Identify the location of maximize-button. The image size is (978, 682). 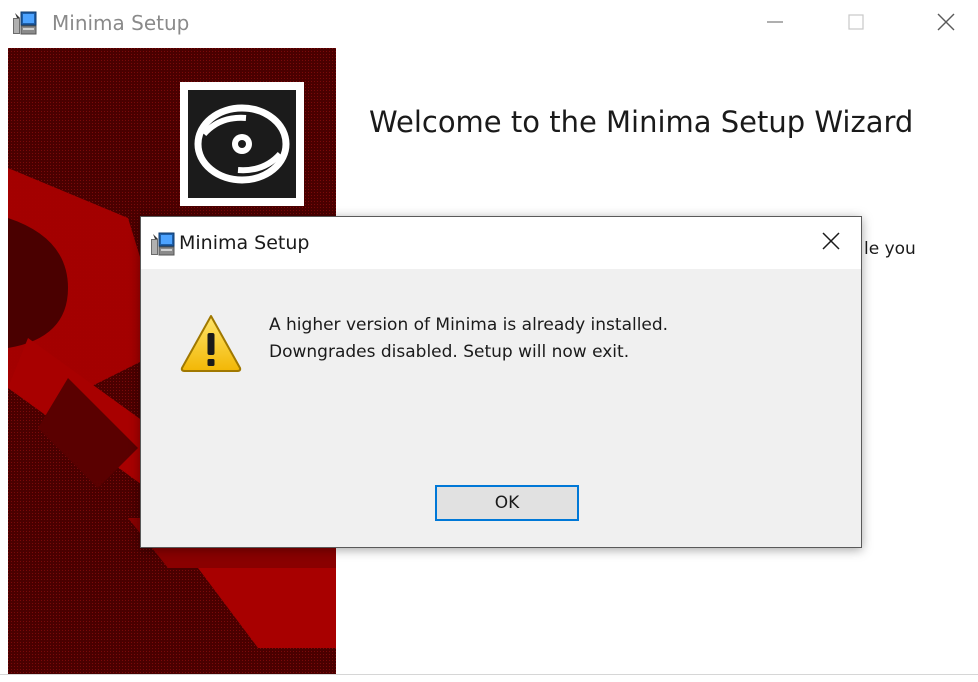
(856, 24).